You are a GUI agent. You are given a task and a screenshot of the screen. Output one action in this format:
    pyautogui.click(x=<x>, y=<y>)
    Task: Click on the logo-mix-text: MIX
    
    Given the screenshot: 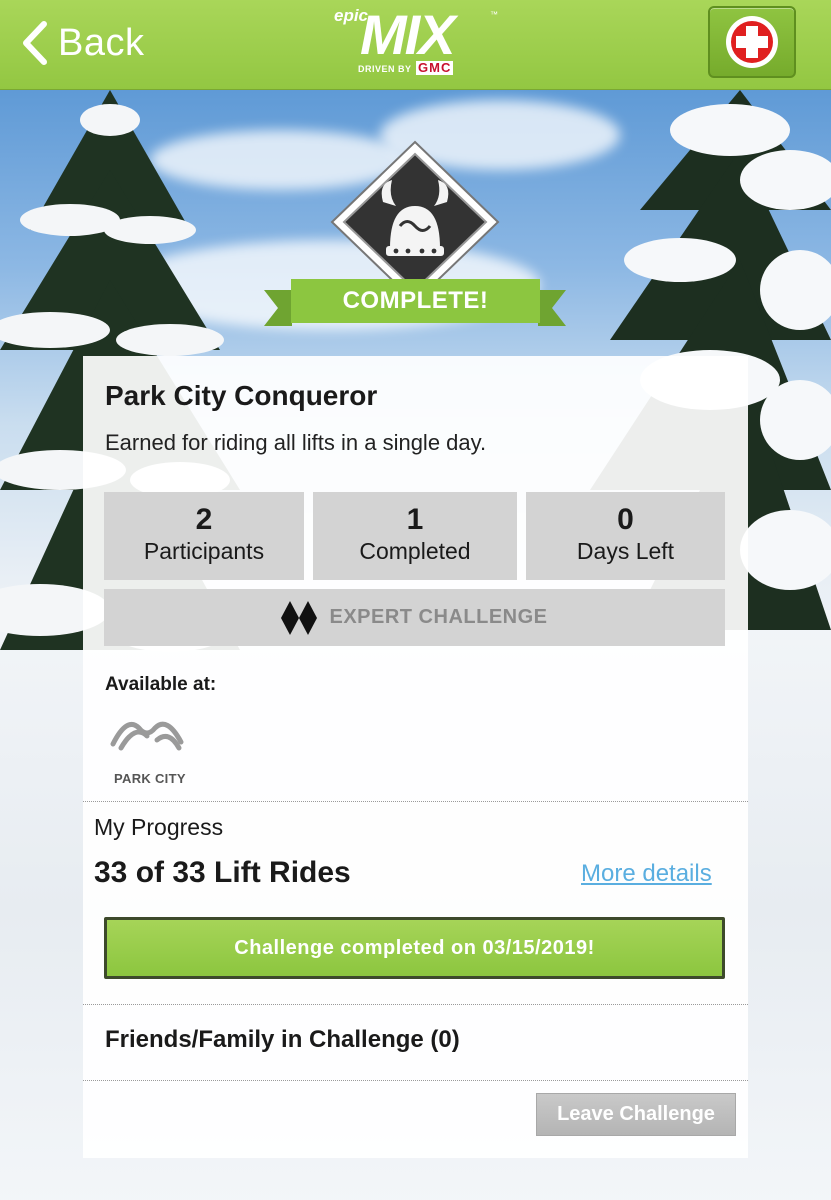 What is the action you would take?
    pyautogui.click(x=408, y=34)
    